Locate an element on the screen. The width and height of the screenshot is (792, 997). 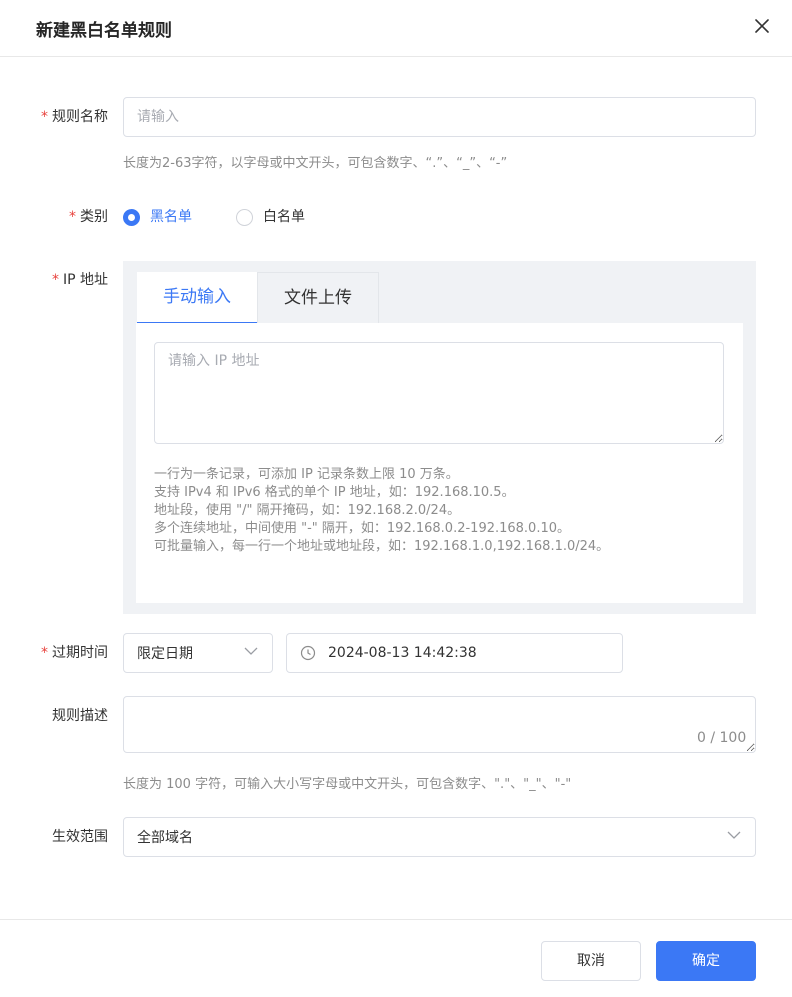
clock-icon is located at coordinates (308, 653).